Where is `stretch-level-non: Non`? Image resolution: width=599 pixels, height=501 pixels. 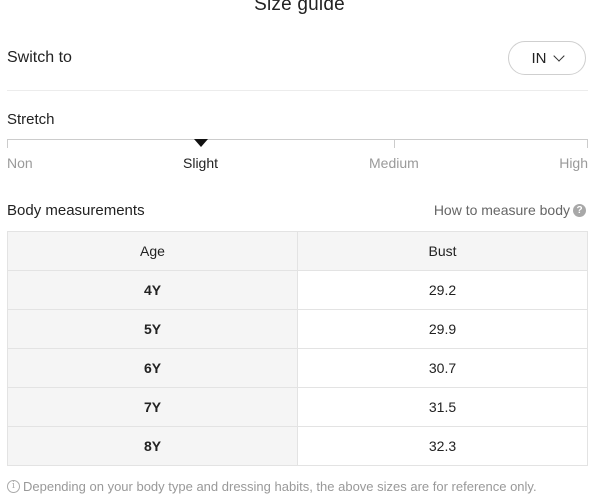
stretch-level-non: Non is located at coordinates (20, 163).